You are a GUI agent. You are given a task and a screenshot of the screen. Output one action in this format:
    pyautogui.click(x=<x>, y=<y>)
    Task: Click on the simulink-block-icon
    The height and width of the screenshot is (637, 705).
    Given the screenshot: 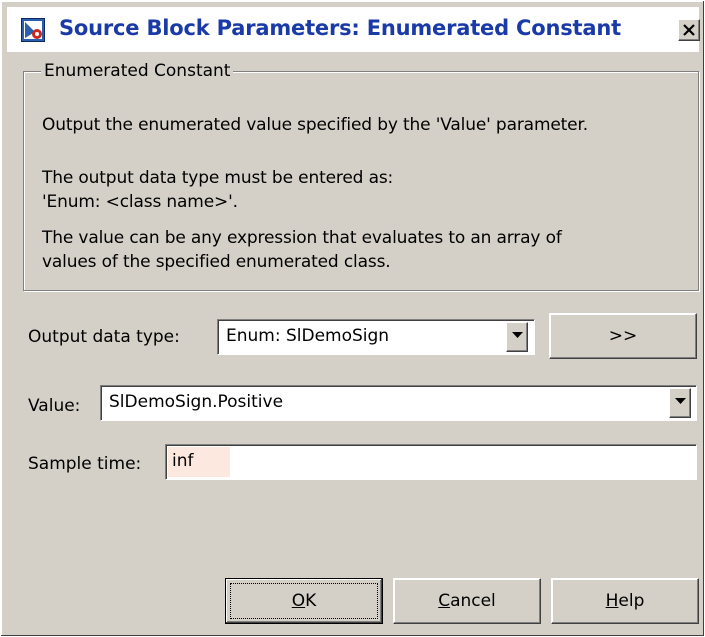 What is the action you would take?
    pyautogui.click(x=33, y=30)
    